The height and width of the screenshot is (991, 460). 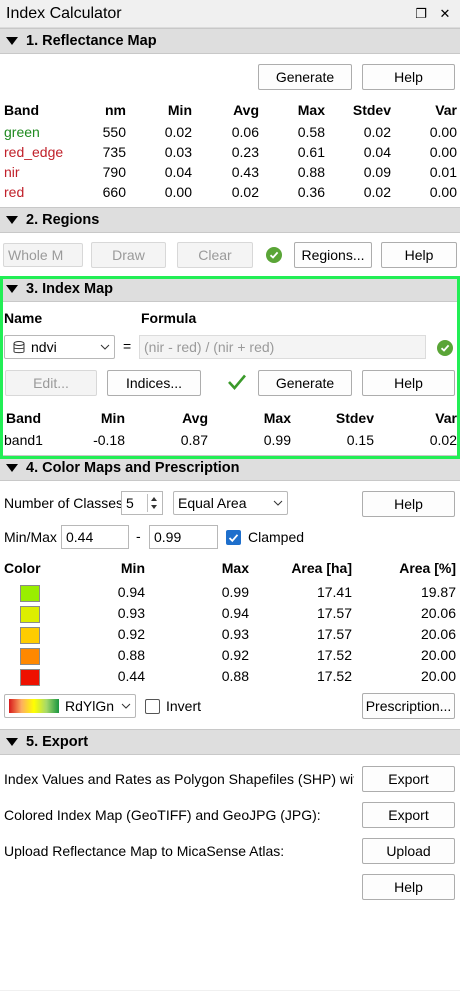 What do you see at coordinates (377, 172) in the screenshot?
I see `stdev-cell: 0.09` at bounding box center [377, 172].